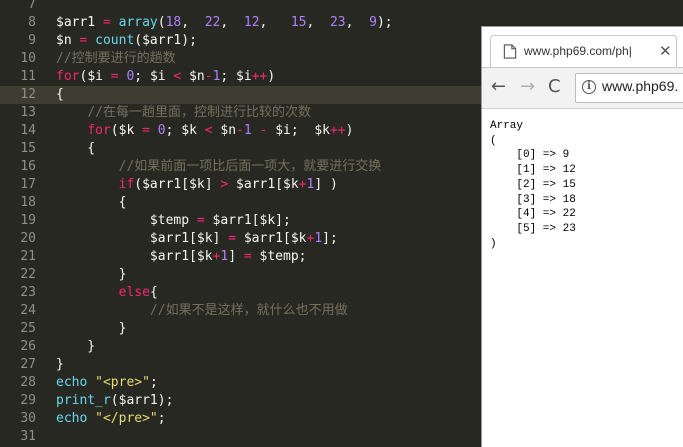 The height and width of the screenshot is (447, 683). What do you see at coordinates (99, 76) in the screenshot?
I see `code-token: $i` at bounding box center [99, 76].